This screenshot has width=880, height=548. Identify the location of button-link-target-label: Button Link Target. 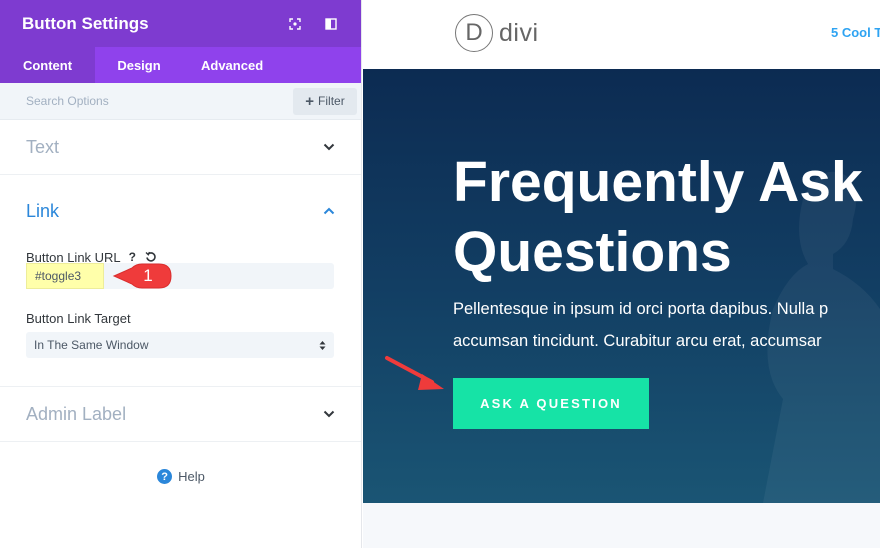
(78, 318).